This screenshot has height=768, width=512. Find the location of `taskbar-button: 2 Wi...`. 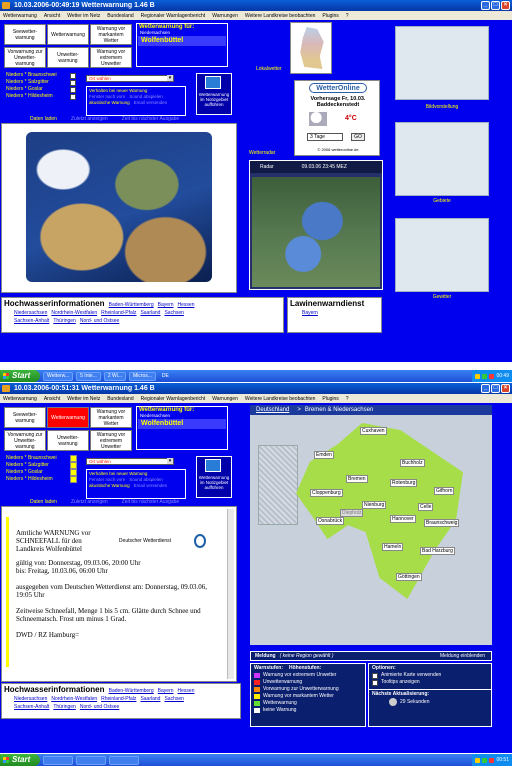

taskbar-button: 2 Wi... is located at coordinates (114, 376).